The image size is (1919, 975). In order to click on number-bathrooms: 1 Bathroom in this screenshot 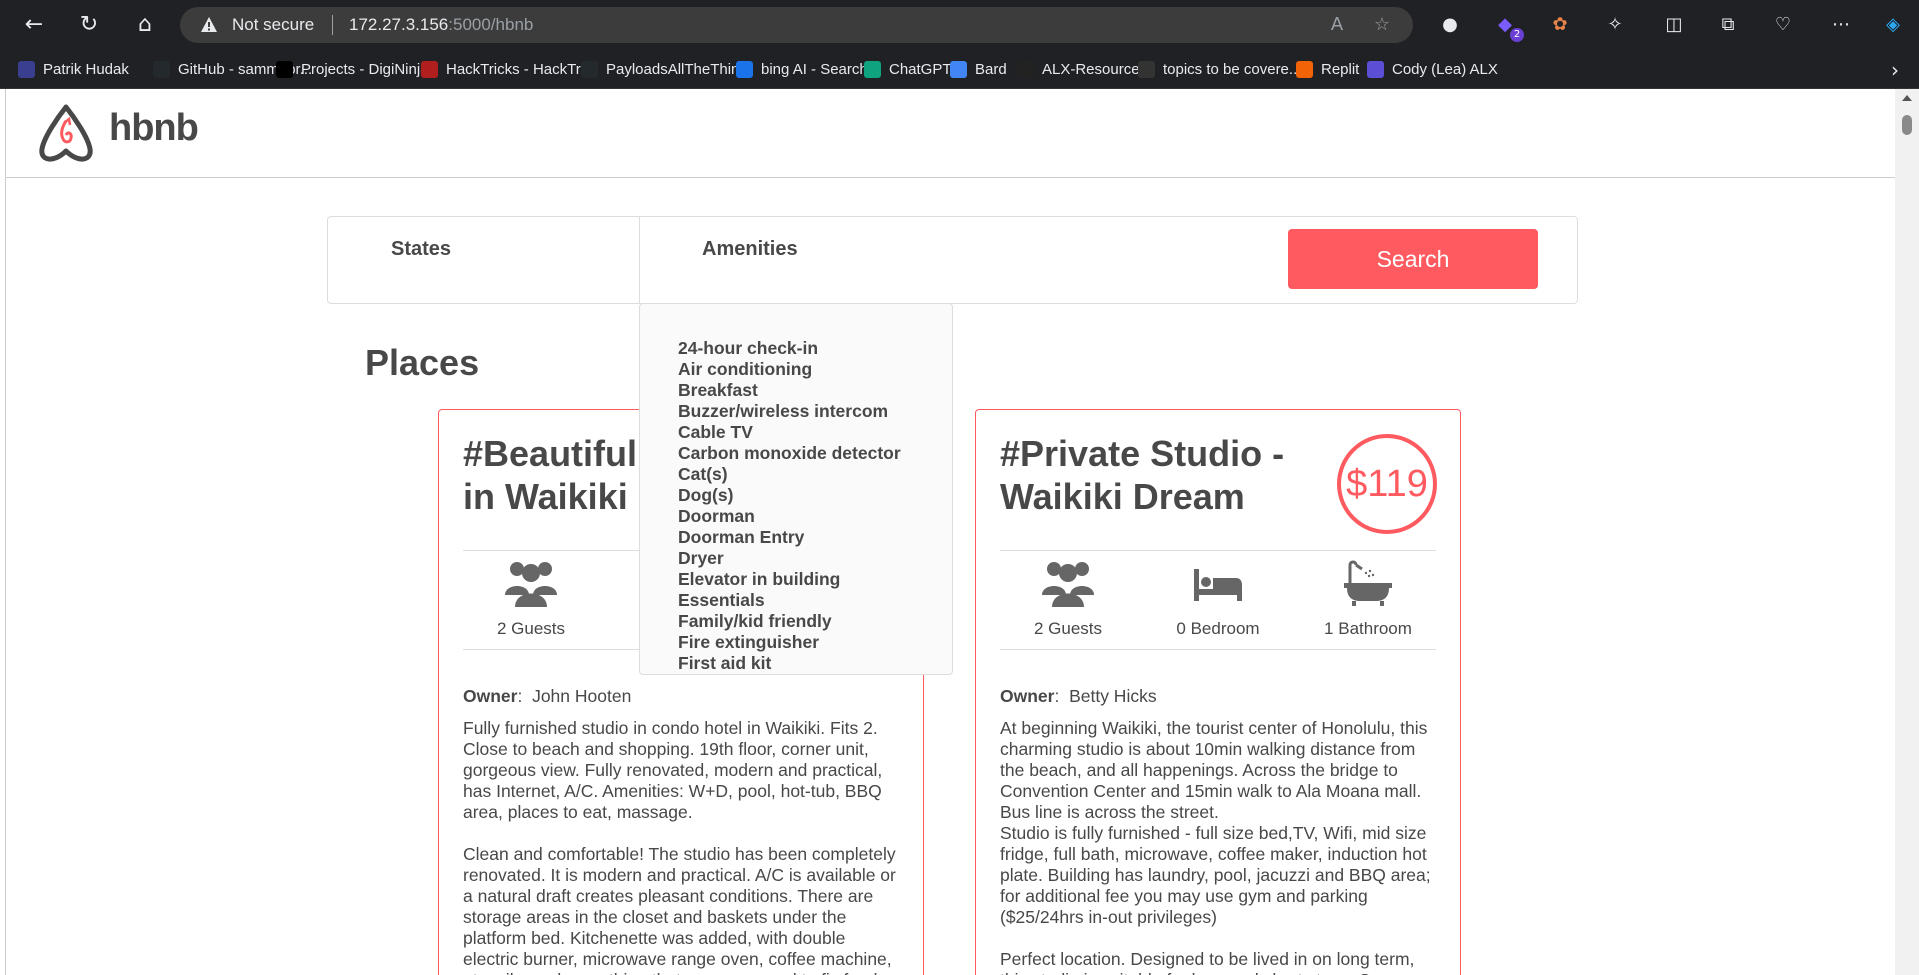, I will do `click(1368, 600)`.